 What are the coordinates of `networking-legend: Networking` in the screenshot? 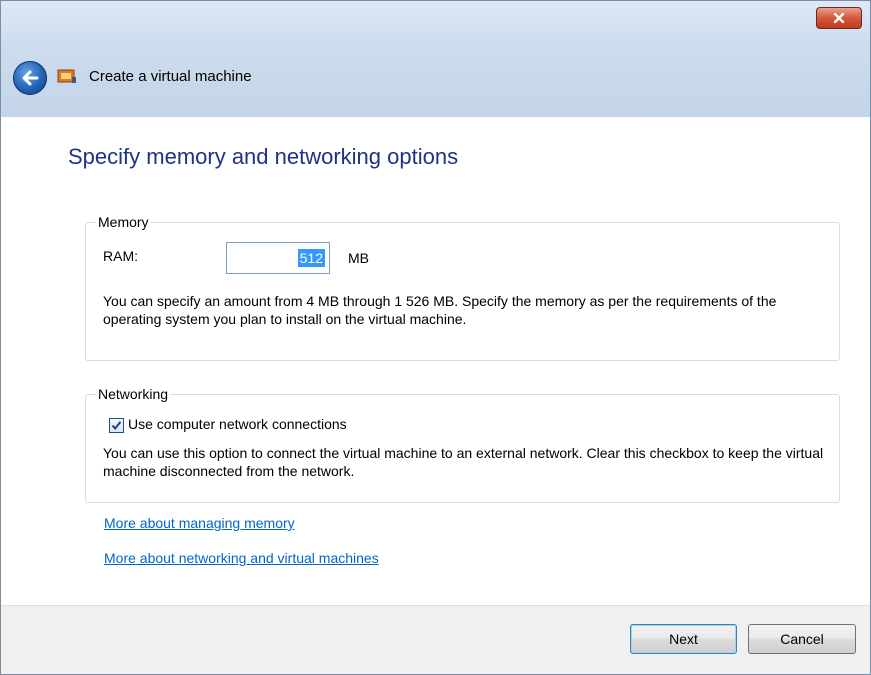 It's located at (133, 394).